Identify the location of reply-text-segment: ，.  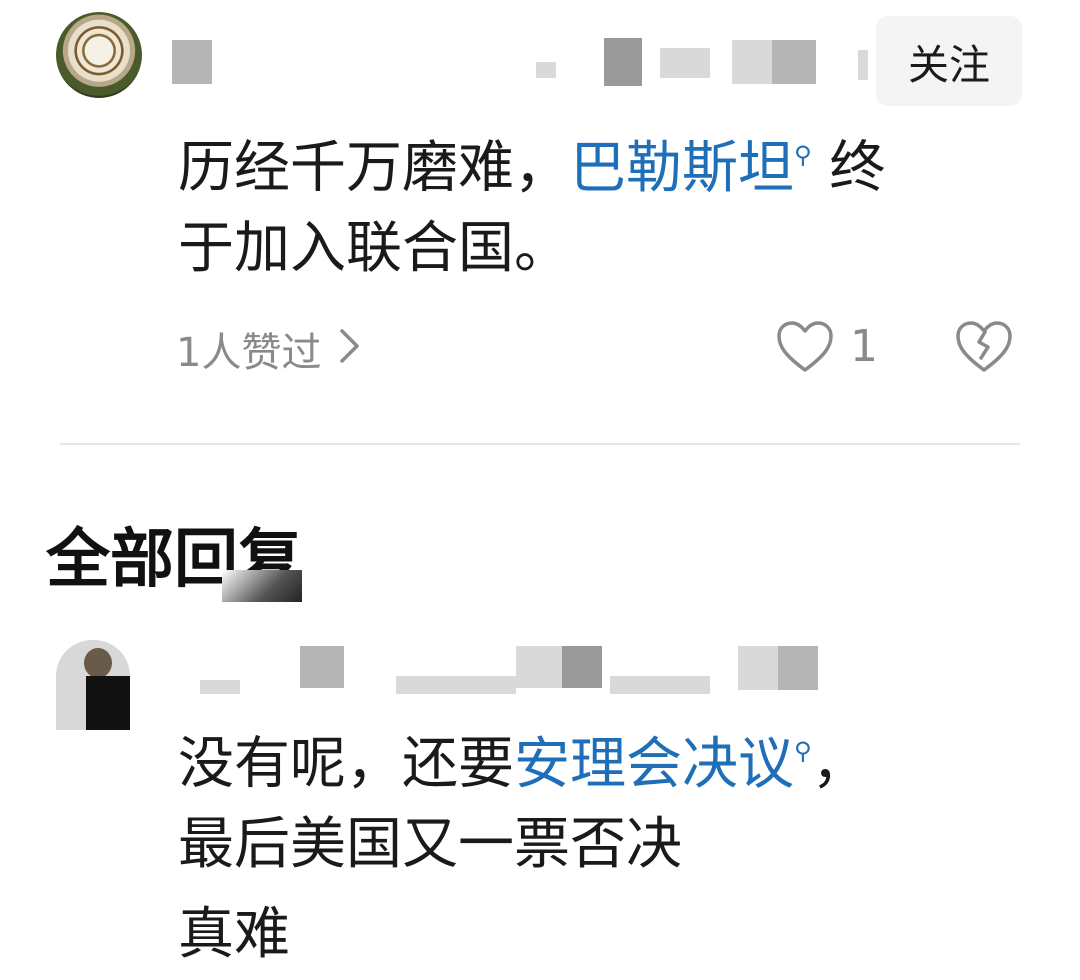
(839, 764).